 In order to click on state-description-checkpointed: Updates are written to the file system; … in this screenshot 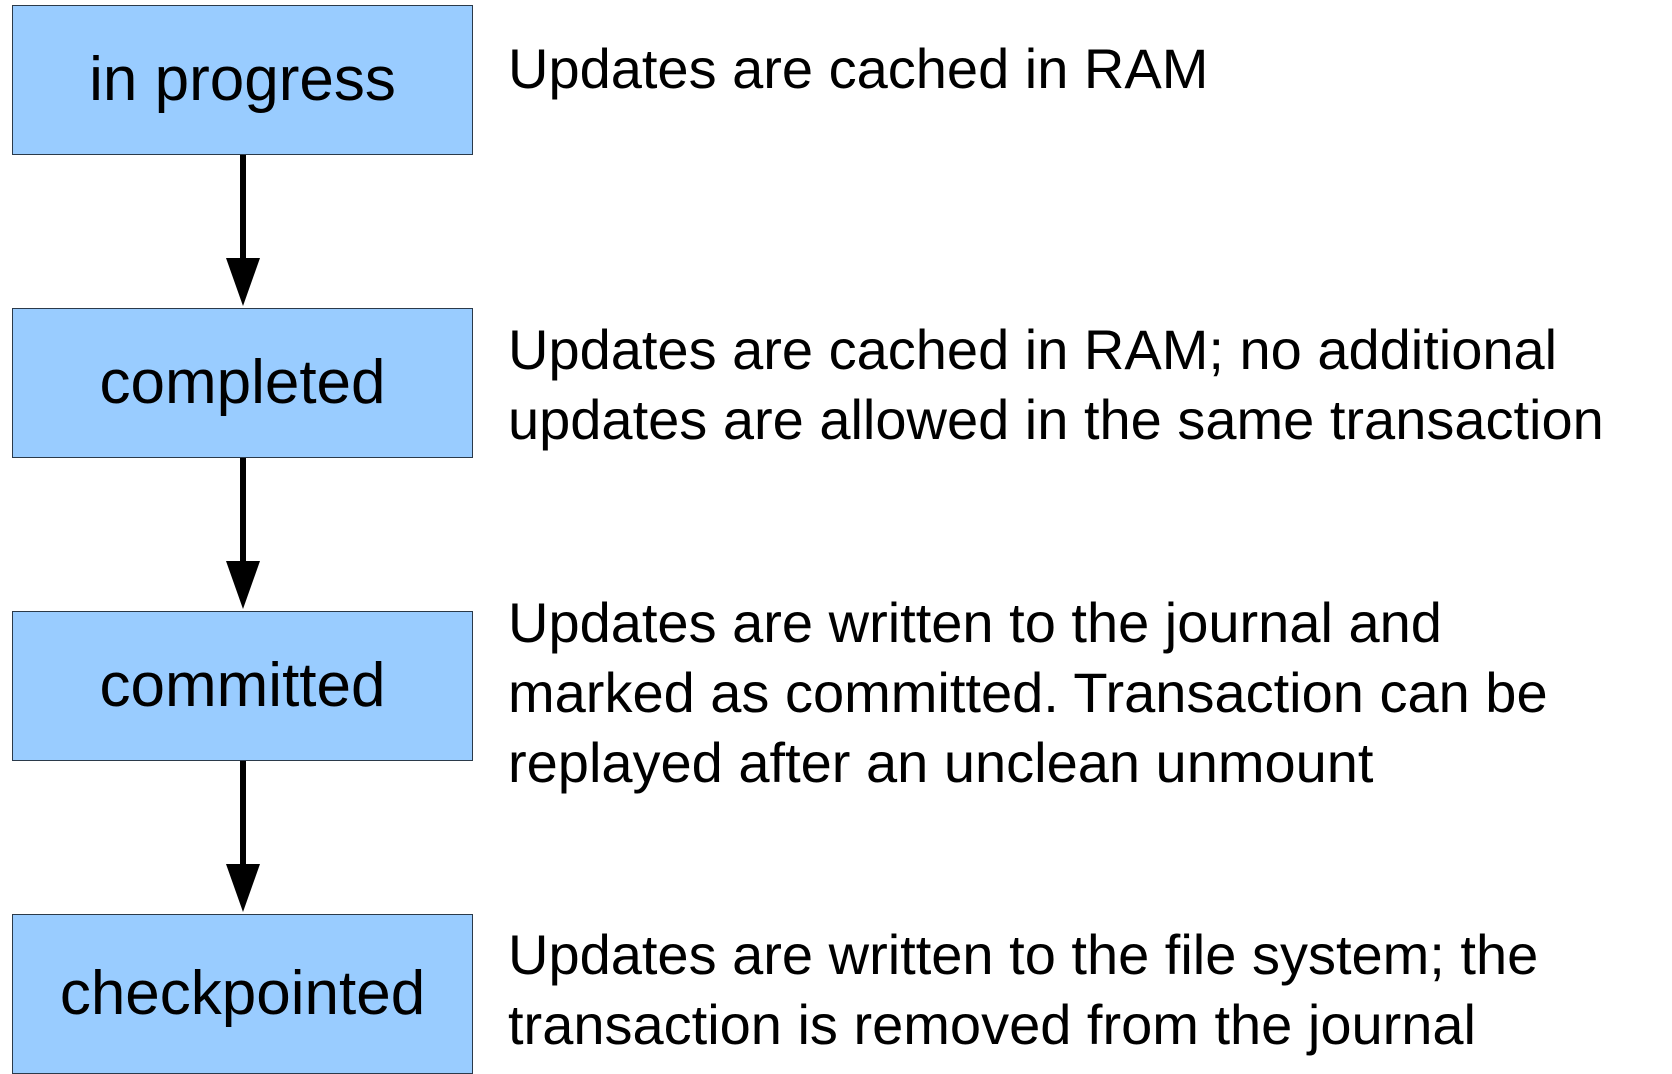, I will do `click(1088, 990)`.